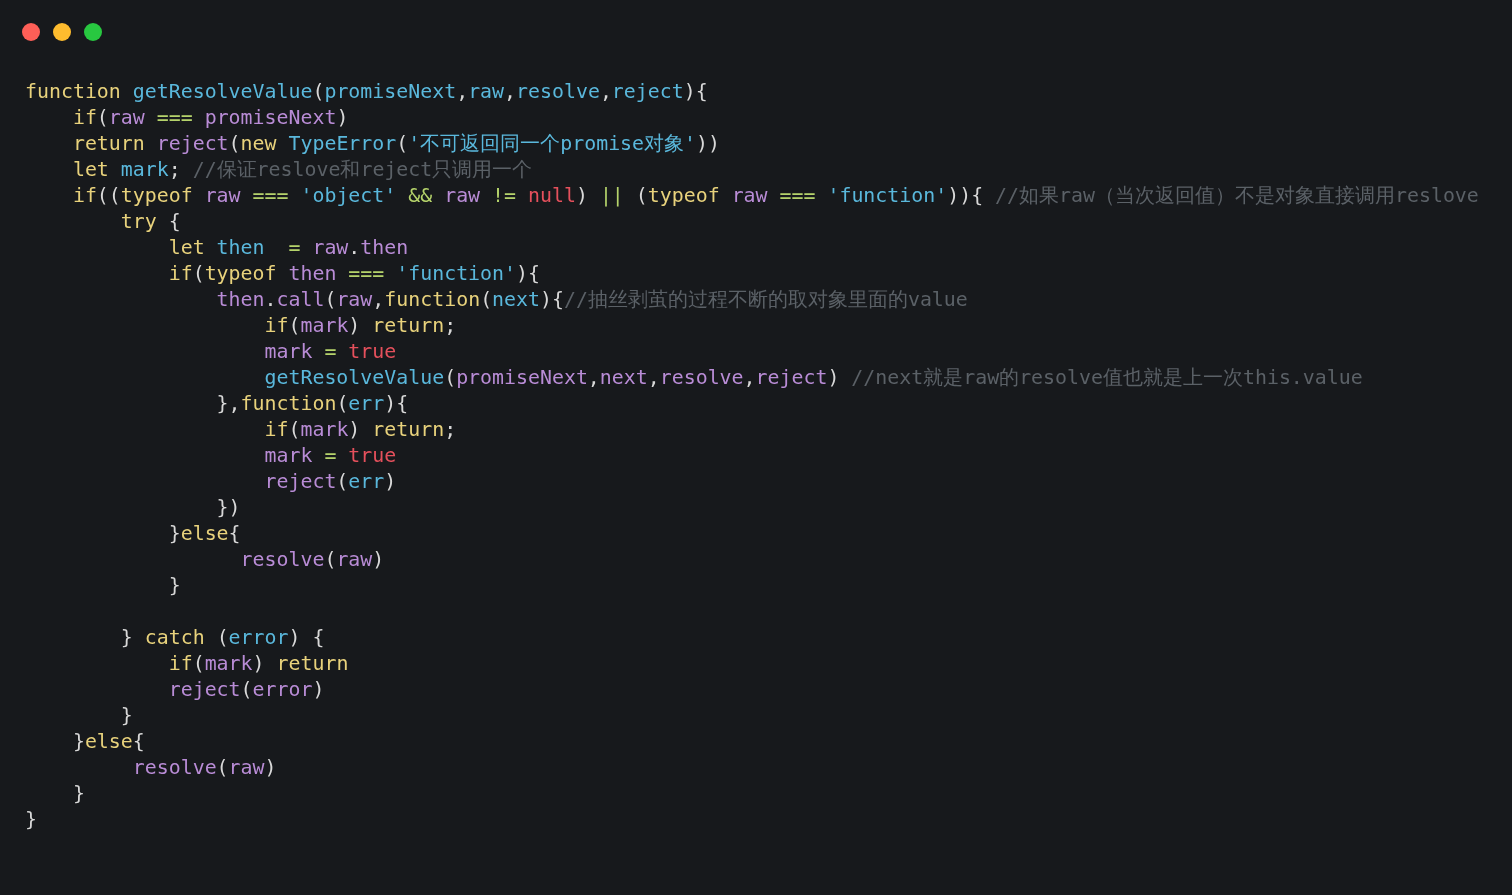 Image resolution: width=1512 pixels, height=895 pixels. I want to click on code-line: let mark; //保证reslove和reject只调用一个, so click(302, 170).